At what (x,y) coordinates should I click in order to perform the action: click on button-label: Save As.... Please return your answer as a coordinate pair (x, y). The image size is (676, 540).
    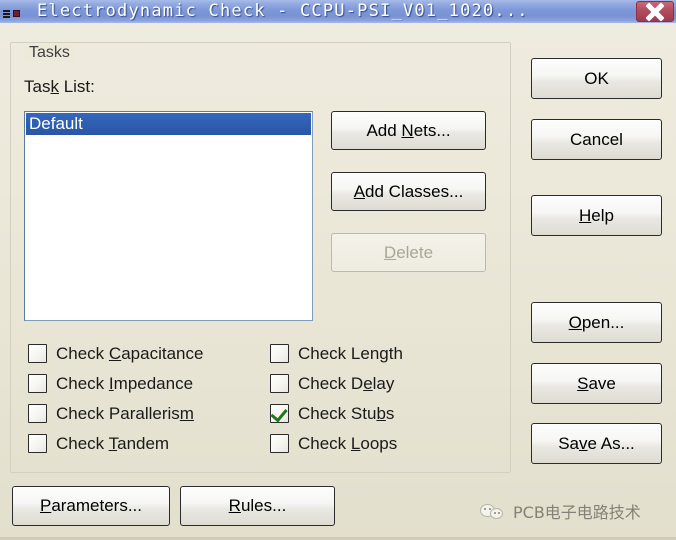
    Looking at the image, I should click on (596, 443).